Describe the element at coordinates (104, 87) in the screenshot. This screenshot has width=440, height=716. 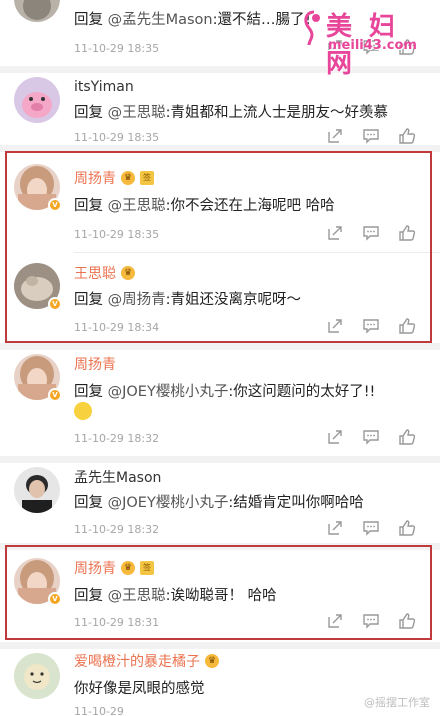
I see `username: itsYiman` at that location.